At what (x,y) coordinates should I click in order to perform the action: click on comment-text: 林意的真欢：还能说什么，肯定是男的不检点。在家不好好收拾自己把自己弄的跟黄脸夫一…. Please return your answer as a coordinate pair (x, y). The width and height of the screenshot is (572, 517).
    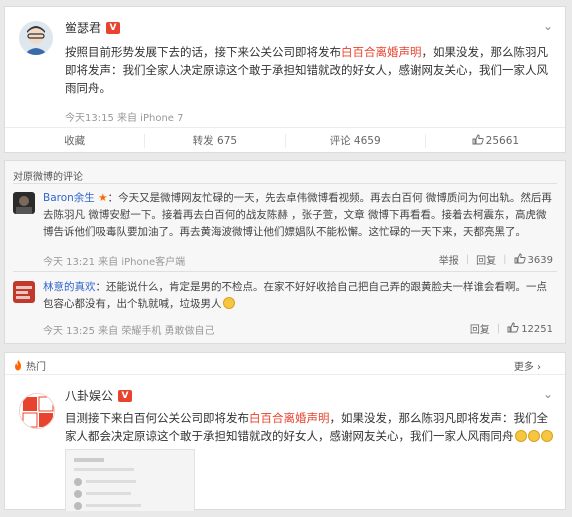
    Looking at the image, I should click on (295, 295).